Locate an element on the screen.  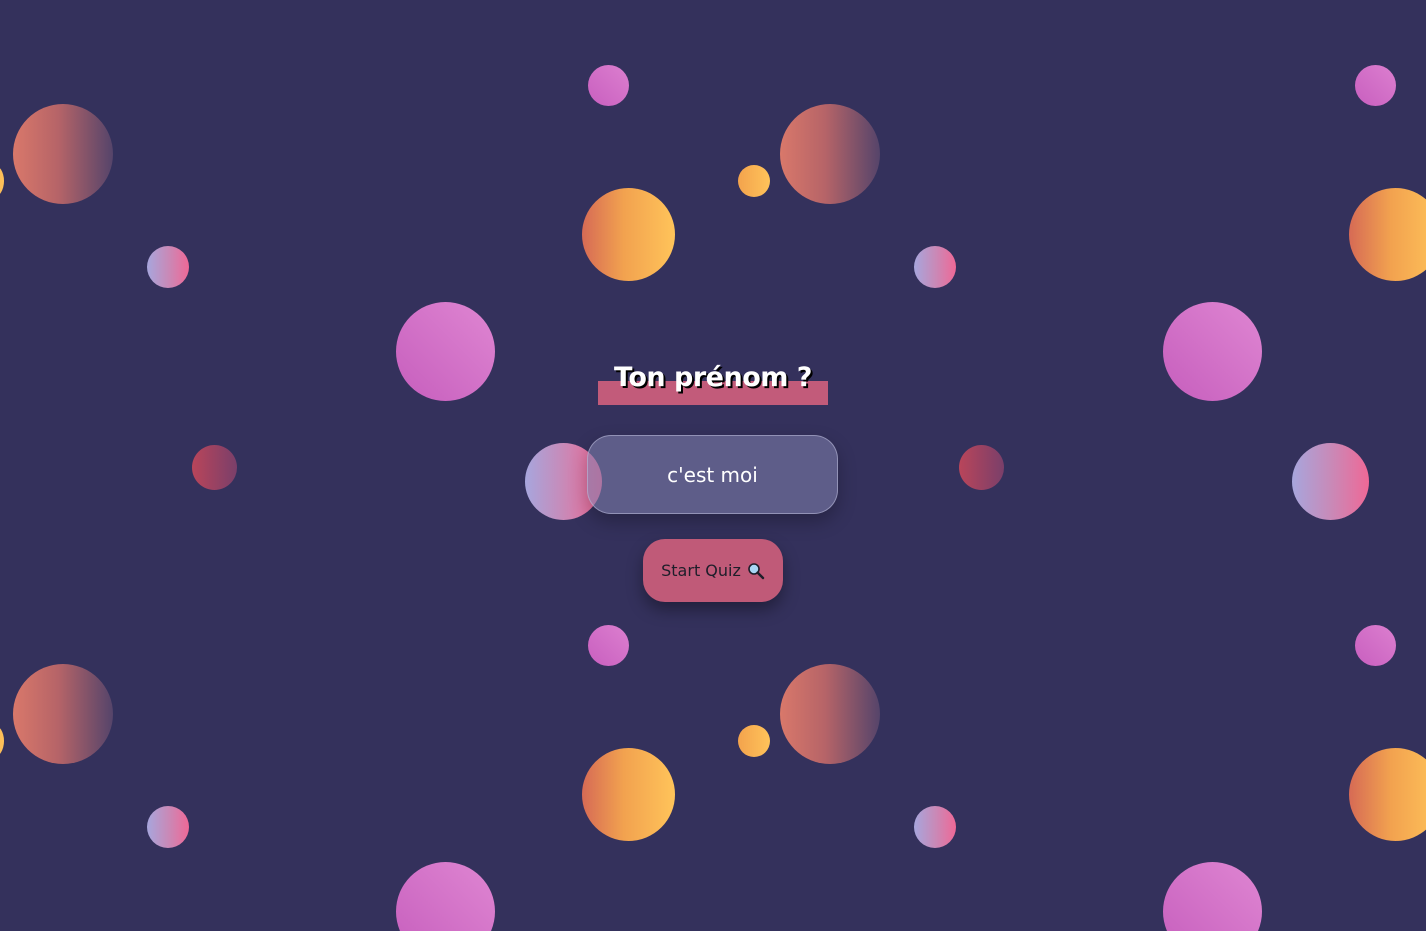
start-quiz-label: Start Quiz is located at coordinates (701, 570).